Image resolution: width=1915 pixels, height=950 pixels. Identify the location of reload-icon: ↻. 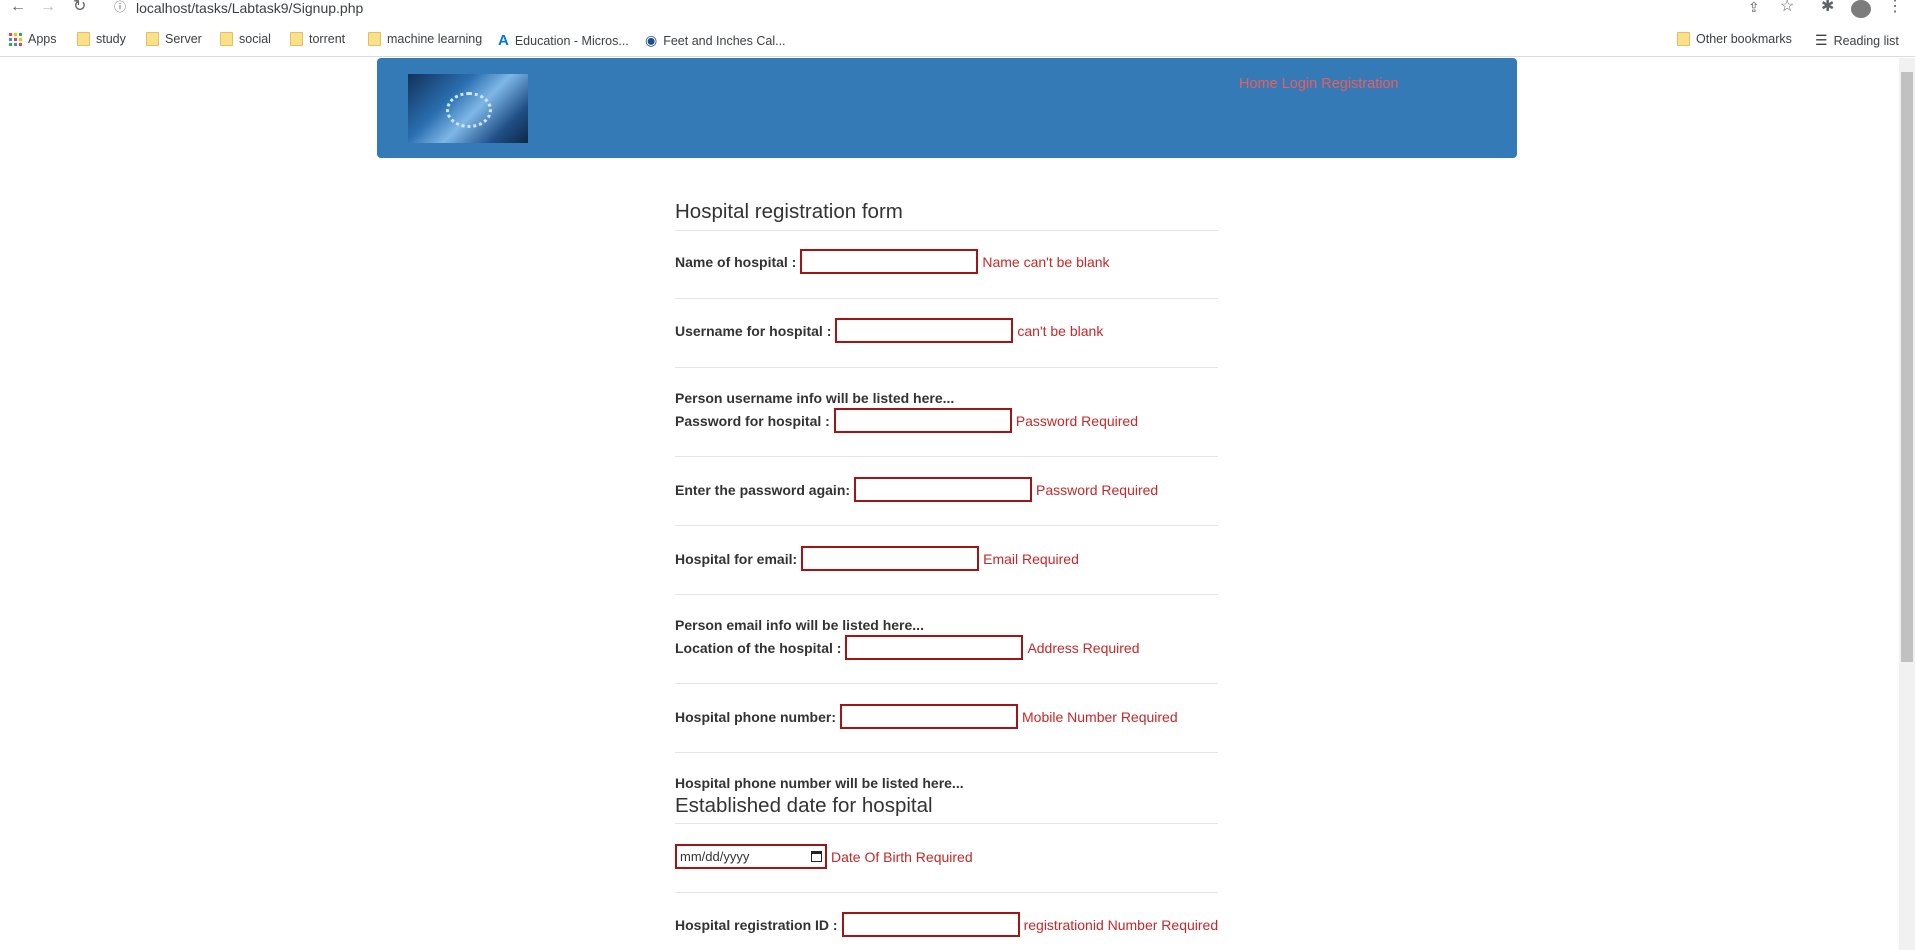
(79, 7).